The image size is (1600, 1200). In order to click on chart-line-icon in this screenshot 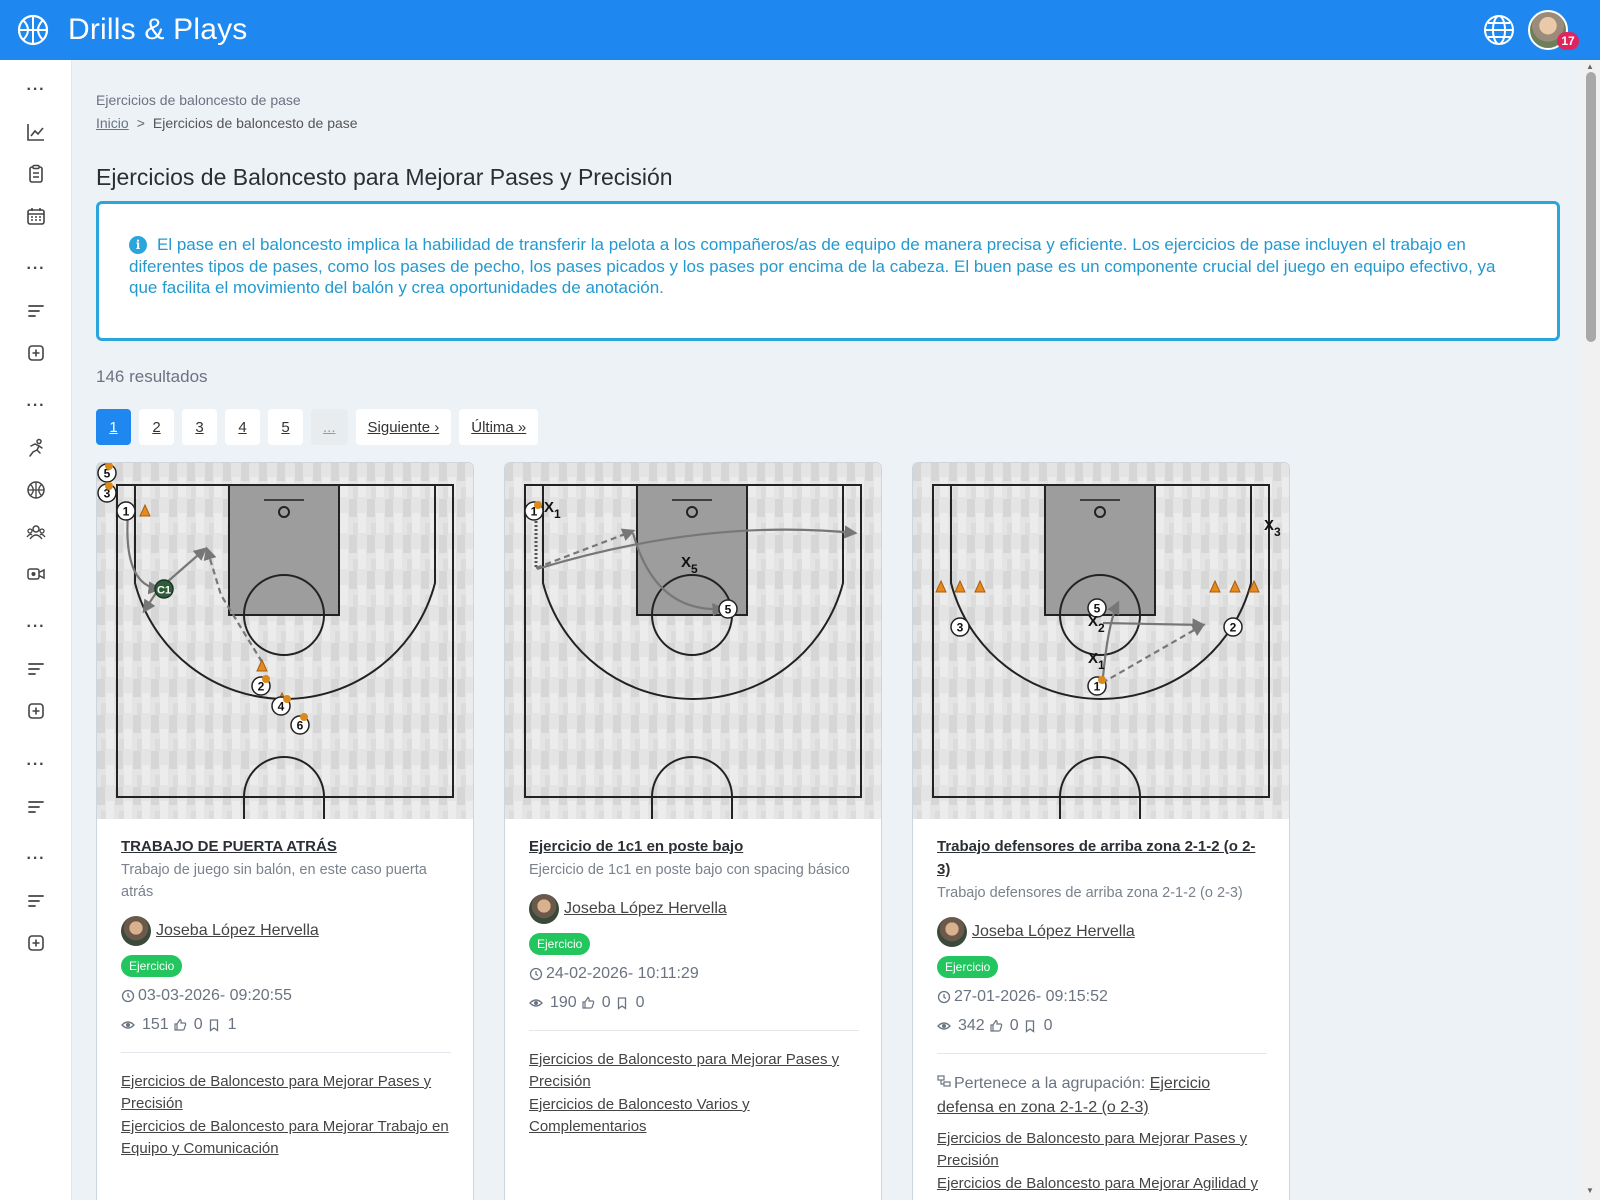, I will do `click(36, 132)`.